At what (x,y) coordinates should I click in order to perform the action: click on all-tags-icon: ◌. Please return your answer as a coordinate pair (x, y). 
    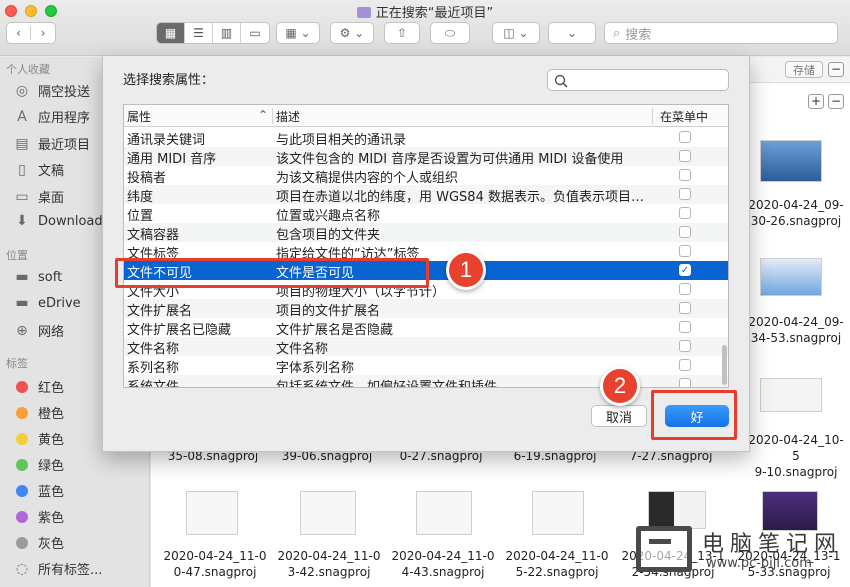
    Looking at the image, I should click on (22, 568).